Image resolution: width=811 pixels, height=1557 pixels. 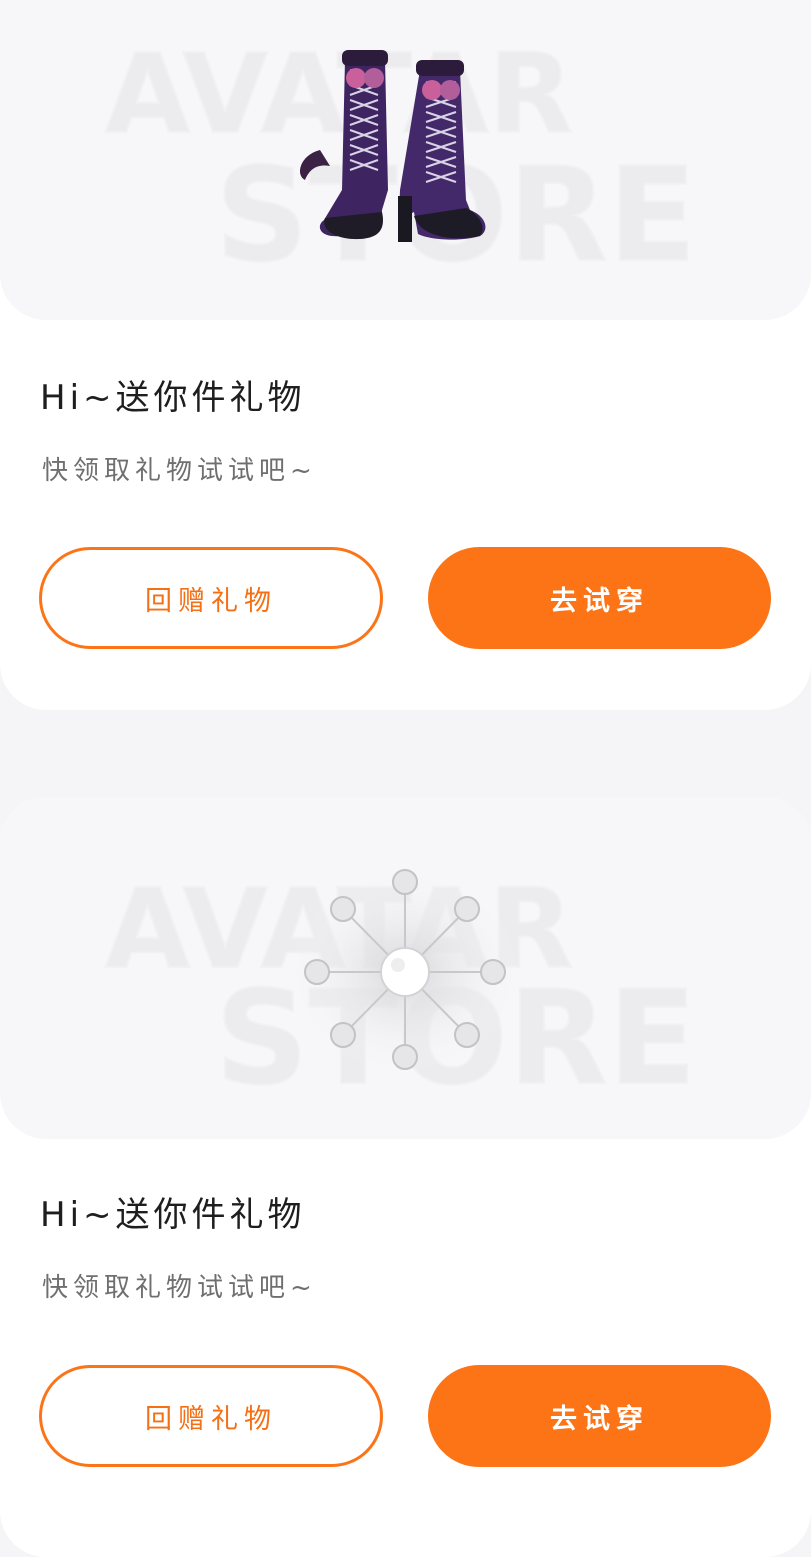 I want to click on purple-boots-icon, so click(x=400, y=155).